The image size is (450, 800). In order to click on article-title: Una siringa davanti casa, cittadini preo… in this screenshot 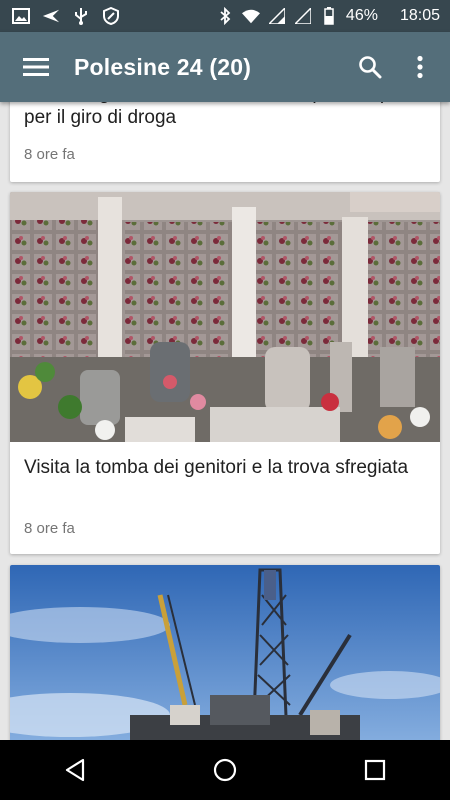, I will do `click(217, 115)`.